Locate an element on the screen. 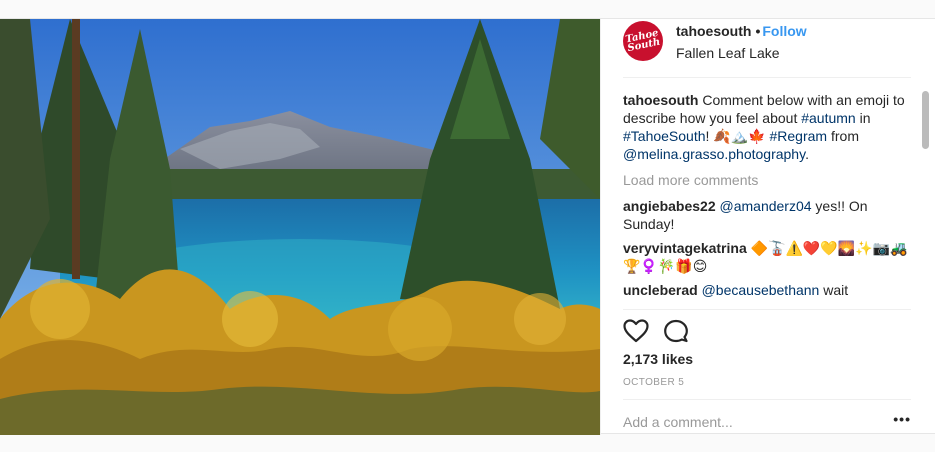  post-date: OCTOBER 5 is located at coordinates (653, 382).